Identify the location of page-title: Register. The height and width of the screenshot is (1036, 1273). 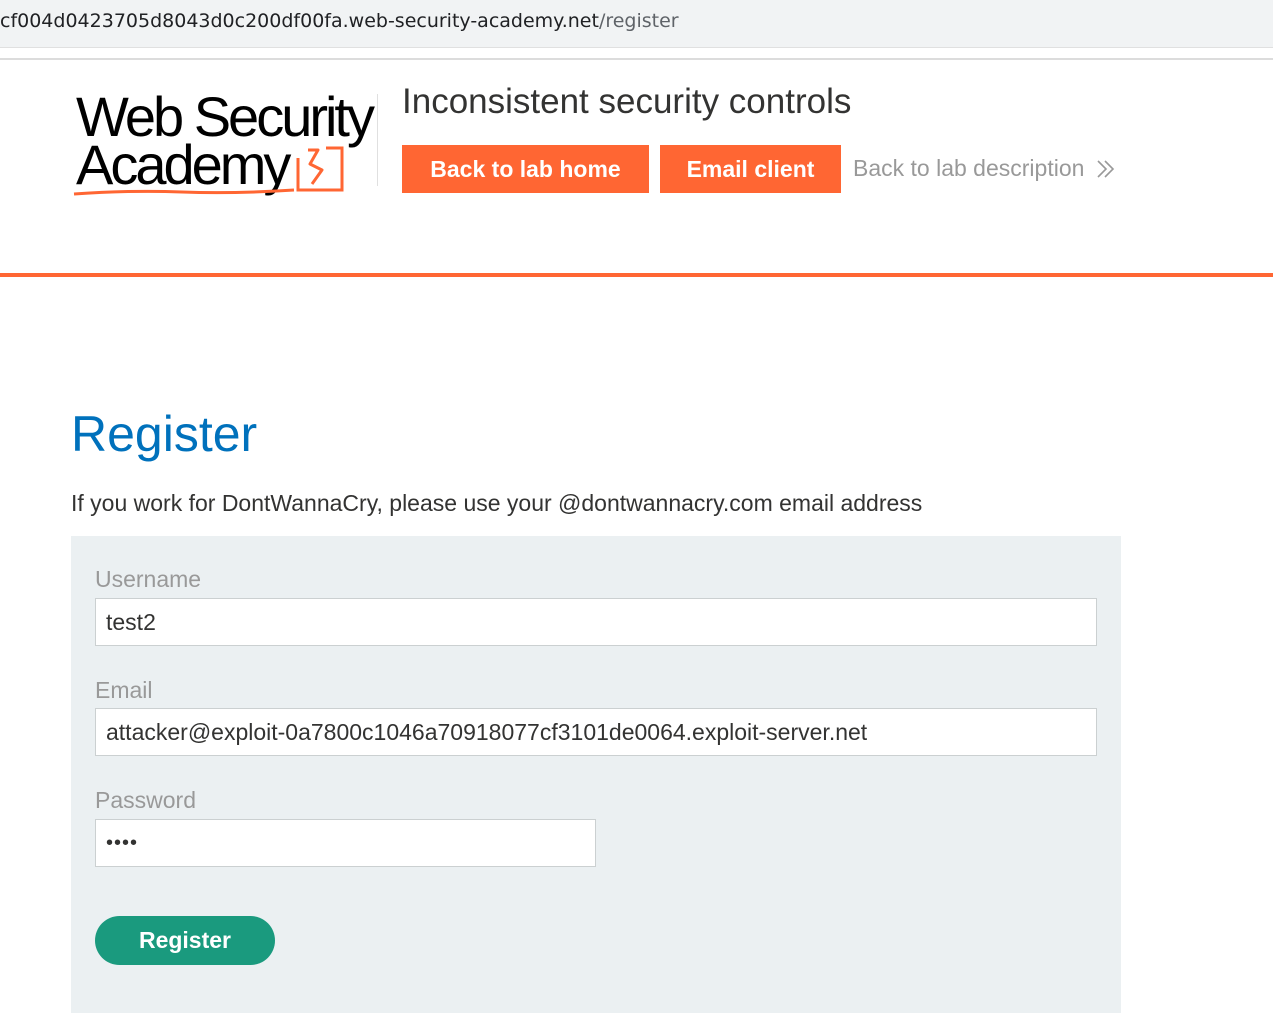
(164, 434).